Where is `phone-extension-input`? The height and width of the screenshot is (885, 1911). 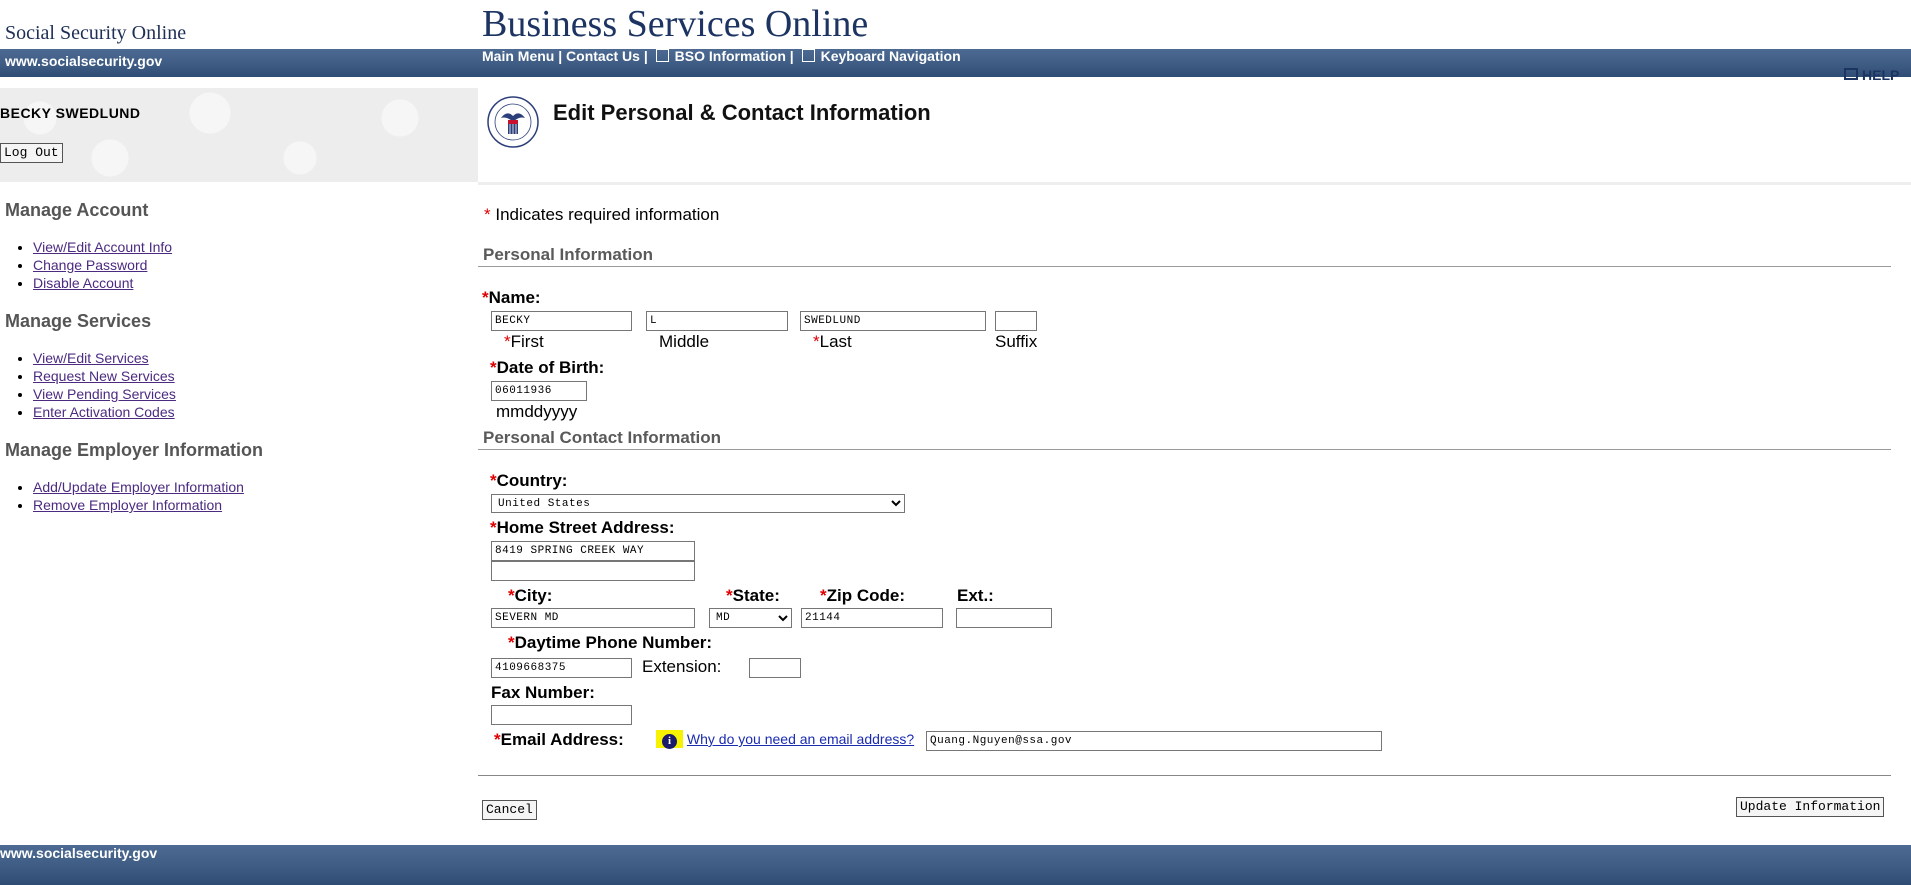 phone-extension-input is located at coordinates (775, 668).